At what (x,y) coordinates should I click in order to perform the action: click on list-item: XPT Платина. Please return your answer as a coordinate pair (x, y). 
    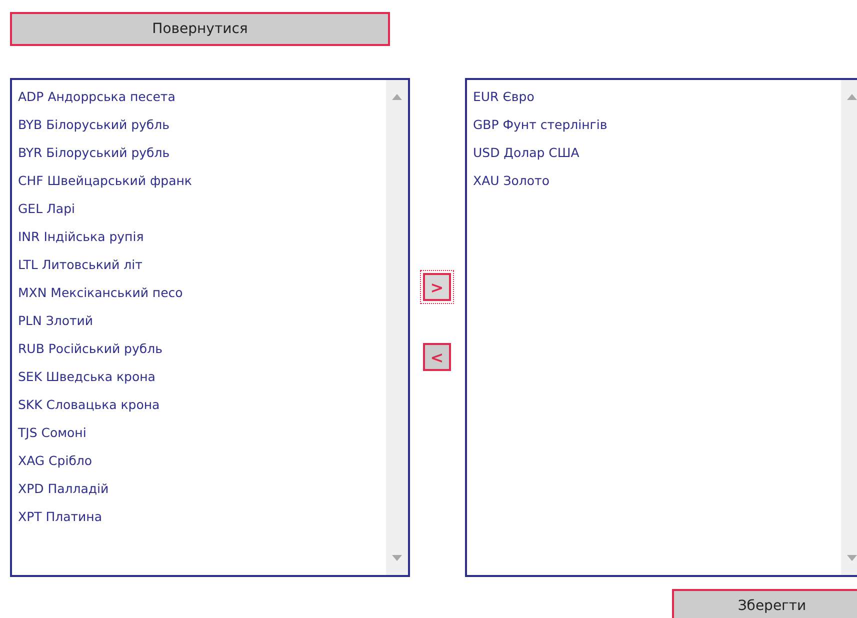
    Looking at the image, I should click on (199, 517).